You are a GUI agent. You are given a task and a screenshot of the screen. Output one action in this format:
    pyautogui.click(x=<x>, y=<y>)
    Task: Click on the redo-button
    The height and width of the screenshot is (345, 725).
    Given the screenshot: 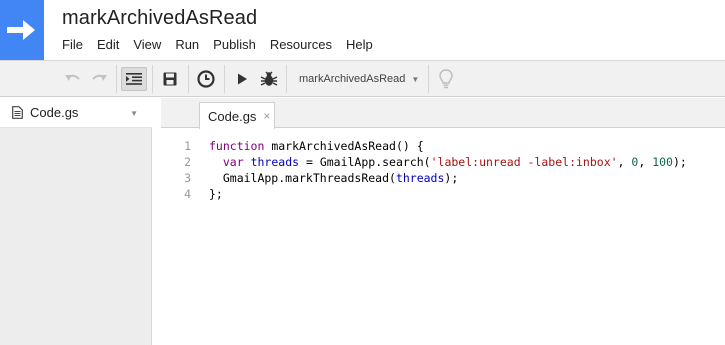 What is the action you would take?
    pyautogui.click(x=99, y=79)
    